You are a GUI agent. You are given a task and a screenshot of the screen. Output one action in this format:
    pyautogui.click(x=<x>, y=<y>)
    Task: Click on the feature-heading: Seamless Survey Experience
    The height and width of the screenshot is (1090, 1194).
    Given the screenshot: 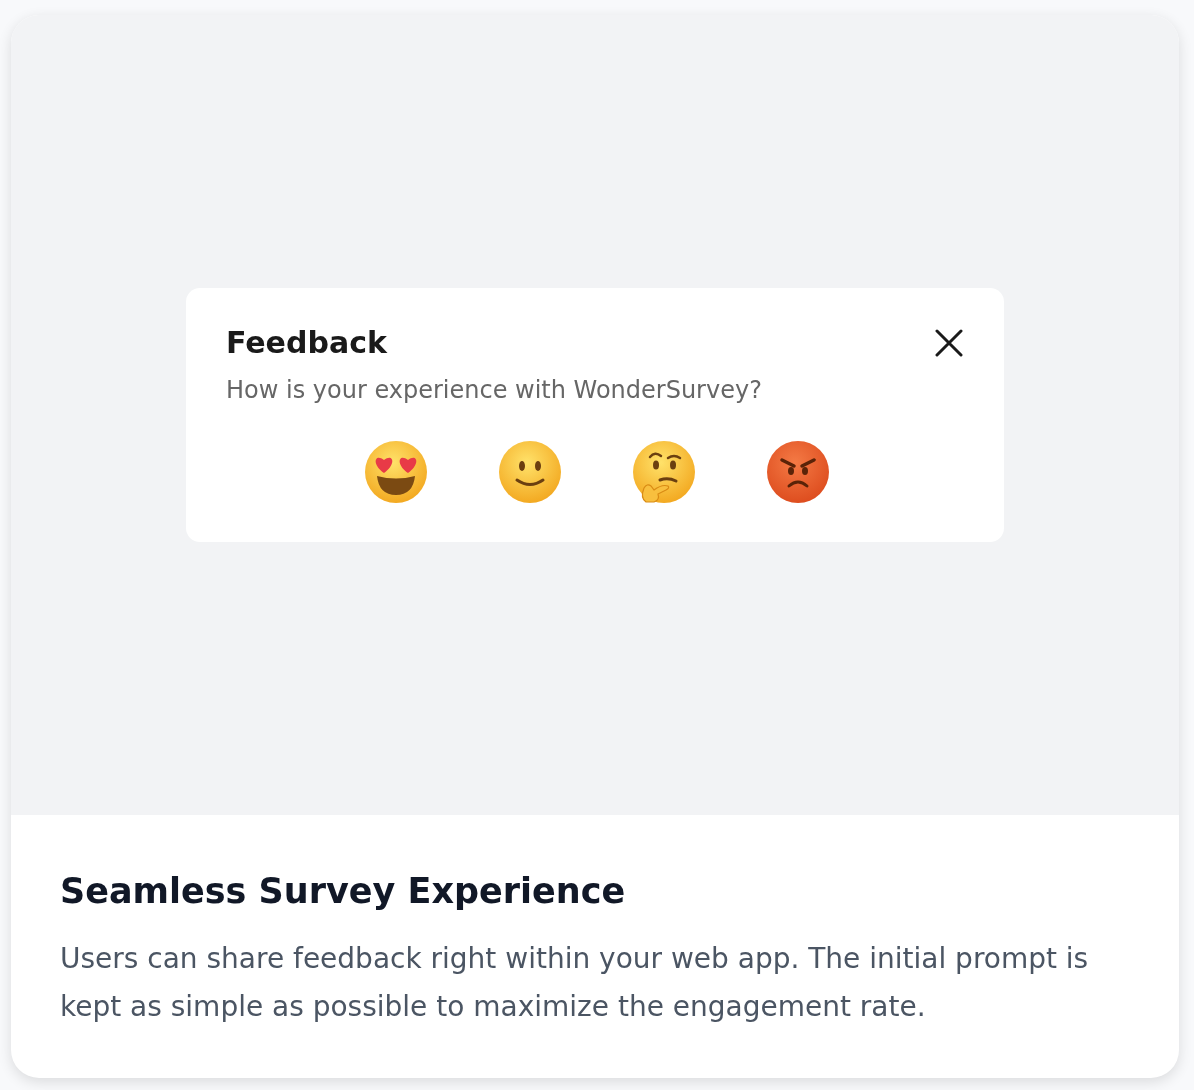 What is the action you would take?
    pyautogui.click(x=343, y=891)
    